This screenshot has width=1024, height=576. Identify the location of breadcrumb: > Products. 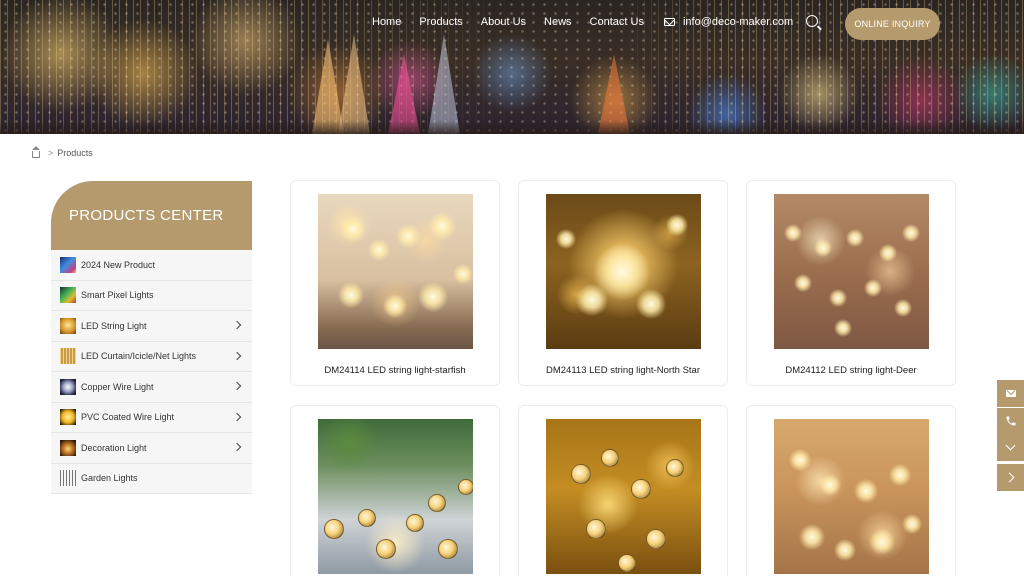
(62, 151).